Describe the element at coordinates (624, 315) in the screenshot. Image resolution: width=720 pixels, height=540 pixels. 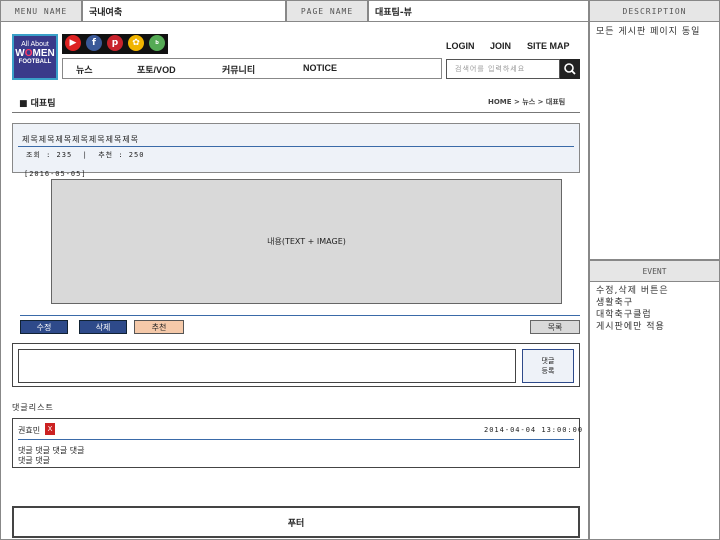
I see `event-line: 대학축구클럽` at that location.